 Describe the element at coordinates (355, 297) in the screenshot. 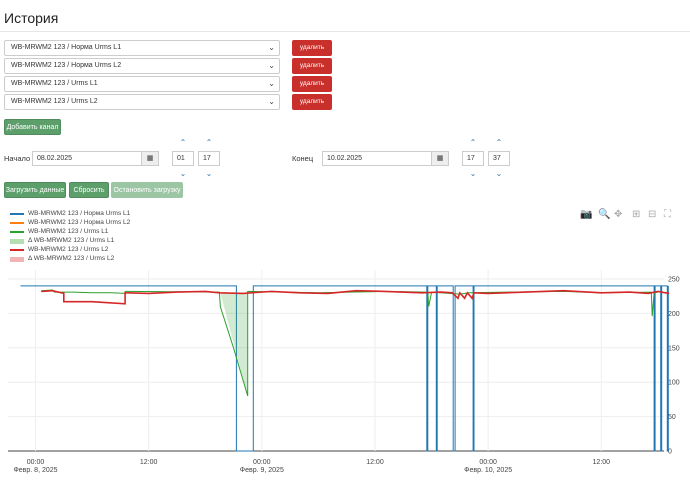

I see `series-line` at that location.